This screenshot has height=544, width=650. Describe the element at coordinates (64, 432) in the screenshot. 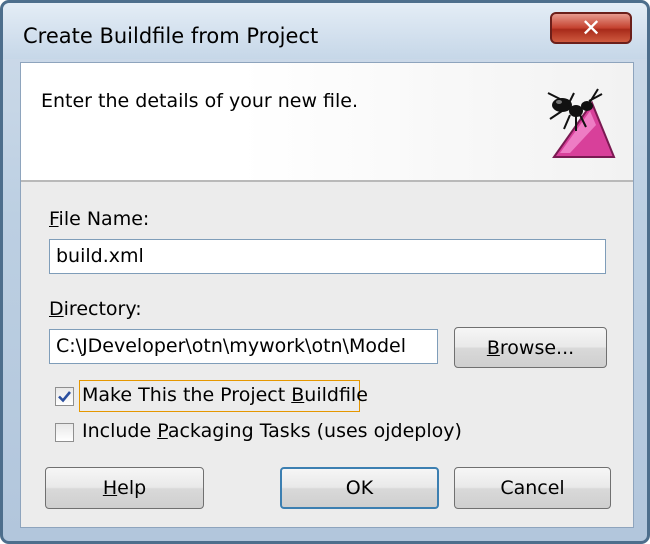

I see `include-packaging-checkbox` at that location.